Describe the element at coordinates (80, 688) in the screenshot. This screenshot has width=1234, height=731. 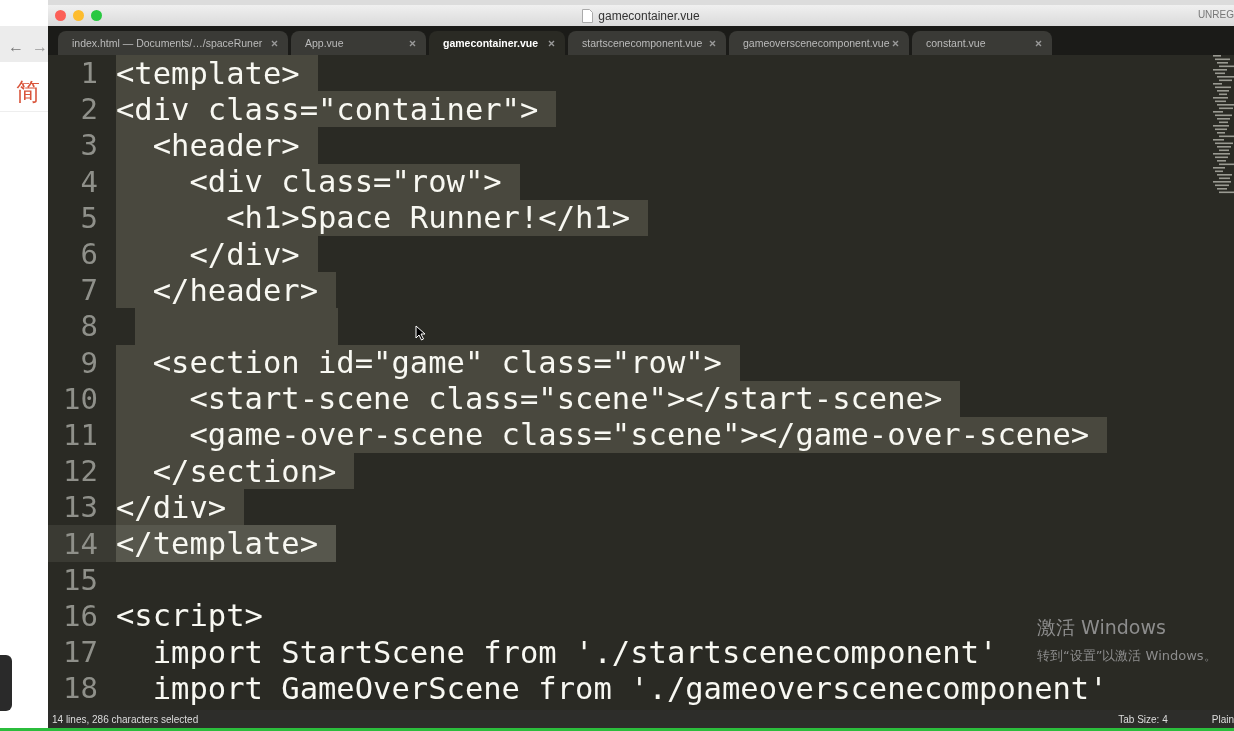
I see `line-number: 18` at that location.